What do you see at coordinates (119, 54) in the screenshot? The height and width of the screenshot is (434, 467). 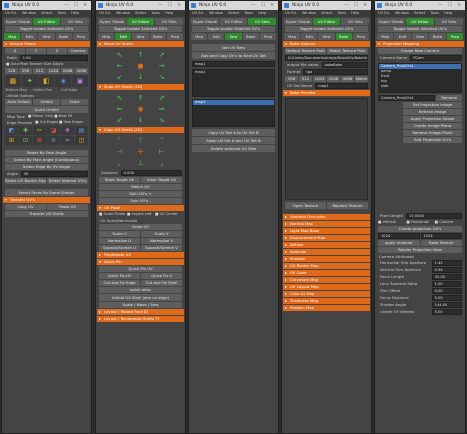 I see `arrow-up-left-icon: ↖` at bounding box center [119, 54].